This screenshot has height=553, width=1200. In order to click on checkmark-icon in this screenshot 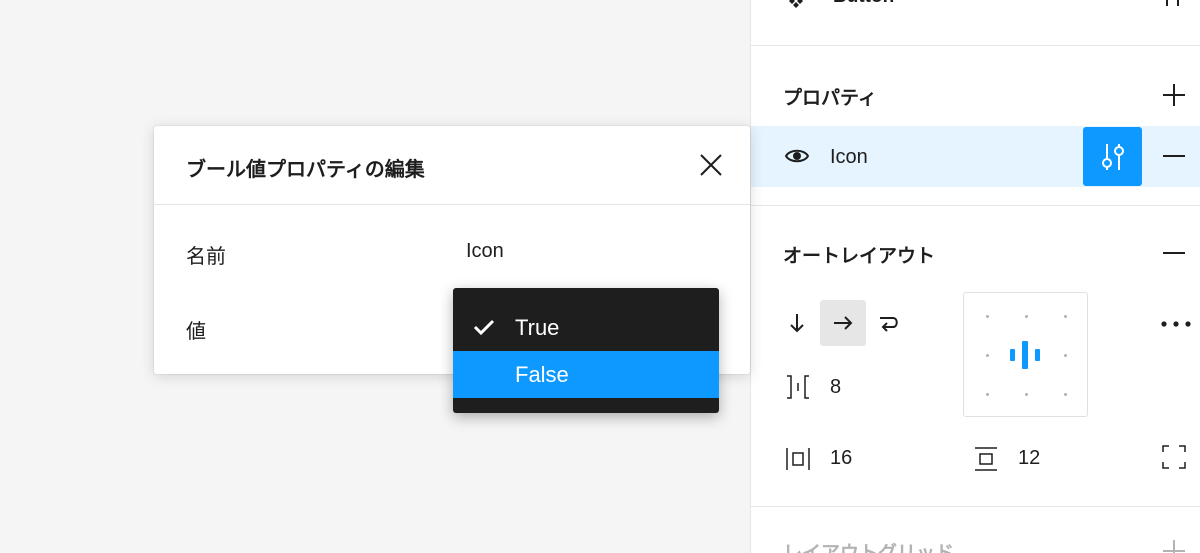, I will do `click(484, 327)`.